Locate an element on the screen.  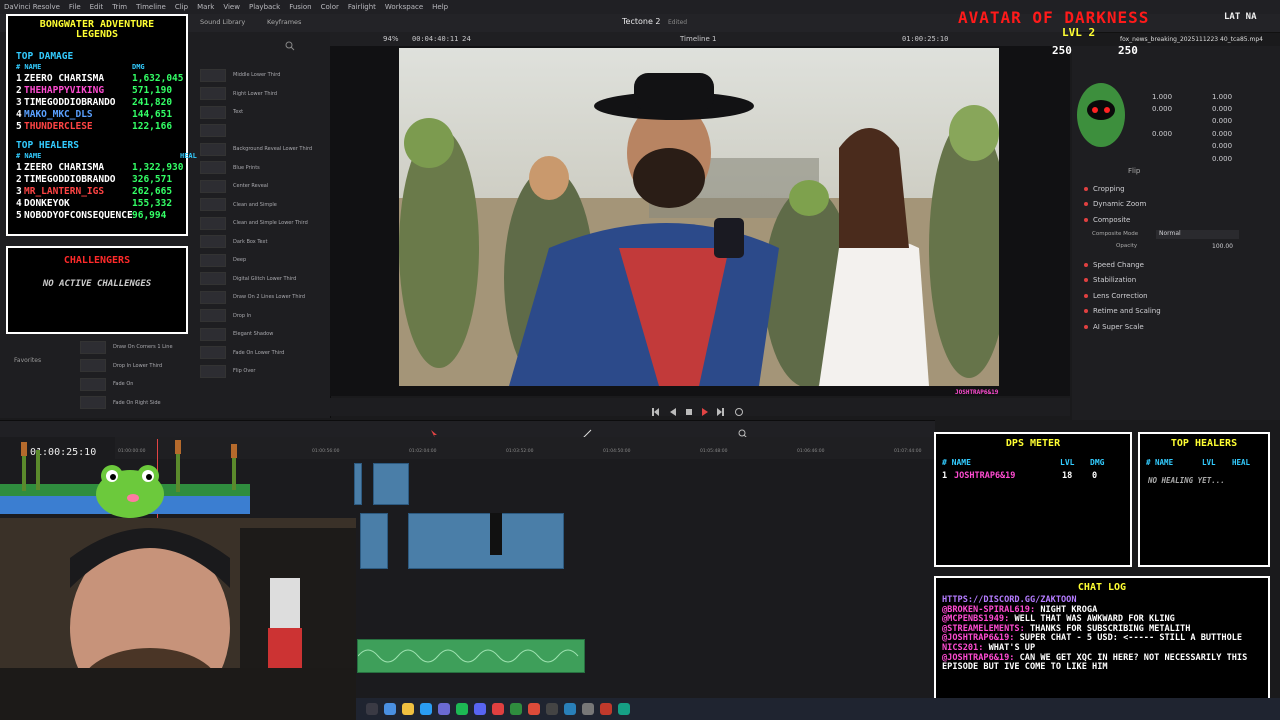
timeline-name: Timeline 1 is located at coordinates (698, 39).